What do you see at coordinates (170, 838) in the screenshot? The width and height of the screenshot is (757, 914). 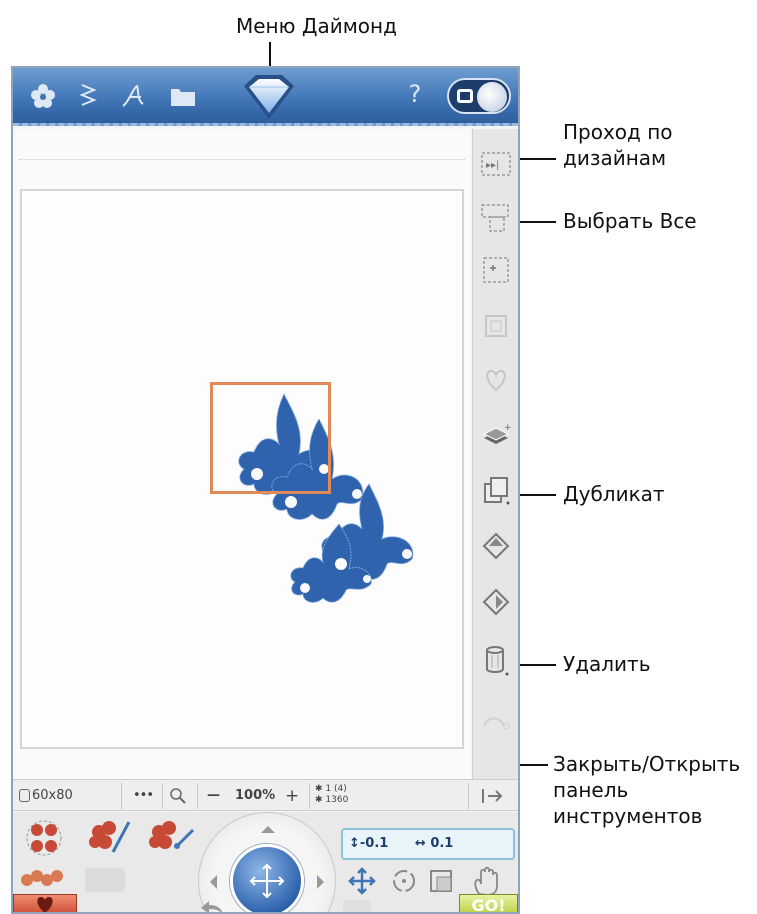 I see `design-color-icon` at bounding box center [170, 838].